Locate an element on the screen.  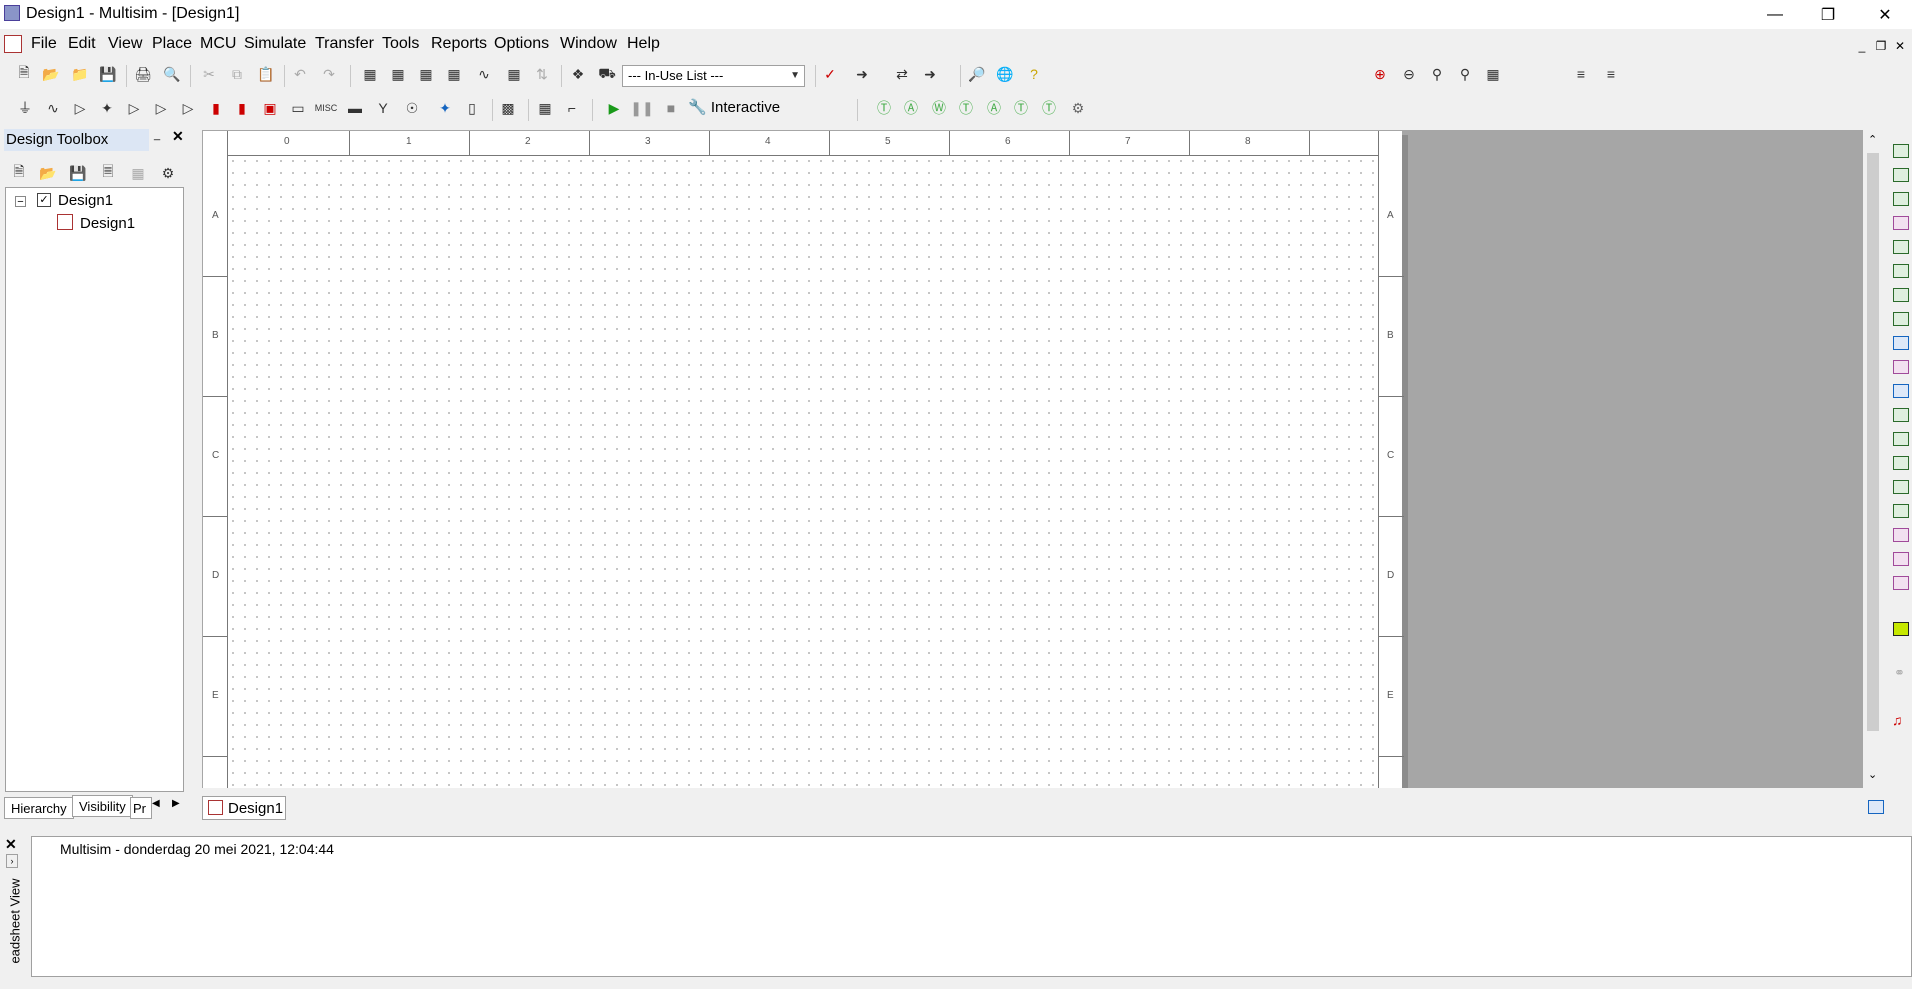
interactive-button: 🔧 Interactive is located at coordinates (734, 108).